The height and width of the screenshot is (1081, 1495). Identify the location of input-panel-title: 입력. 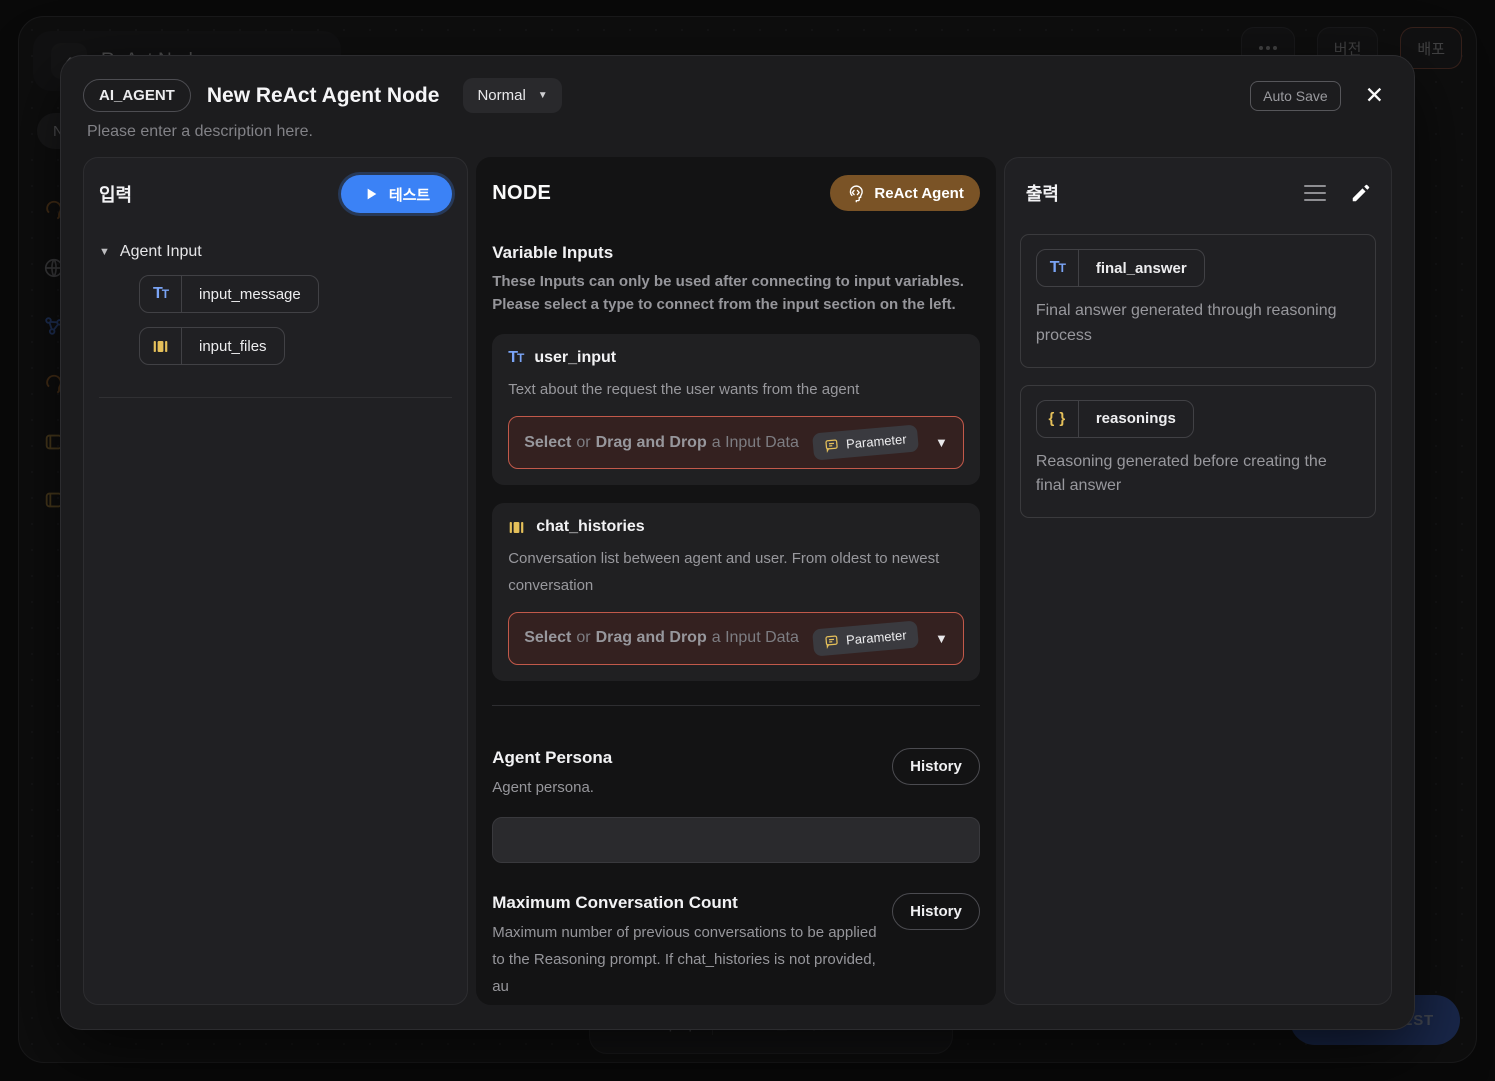
(116, 195).